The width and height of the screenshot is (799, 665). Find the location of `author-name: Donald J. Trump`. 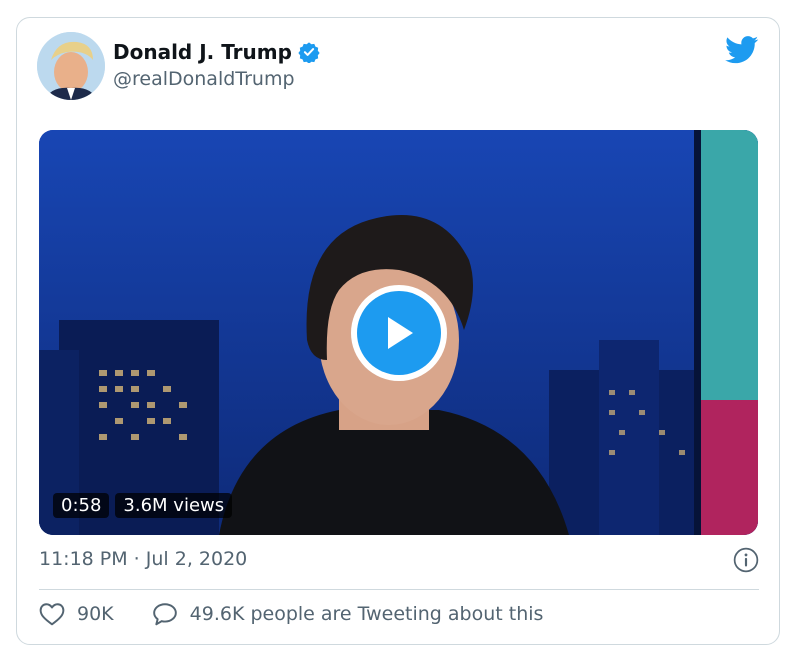

author-name: Donald J. Trump is located at coordinates (202, 52).